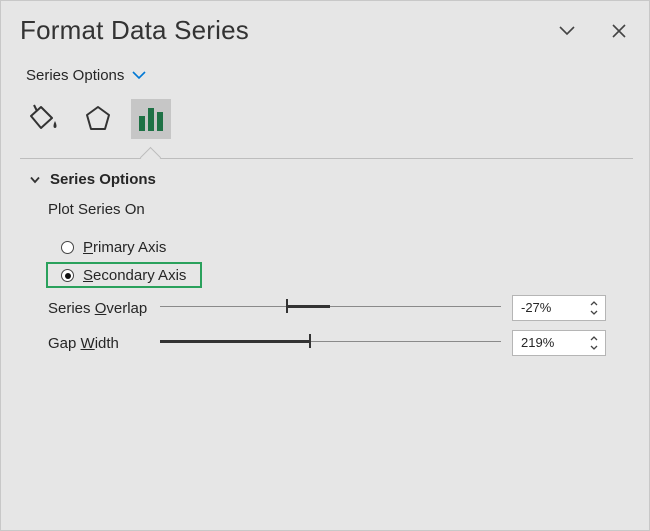  What do you see at coordinates (150, 157) in the screenshot?
I see `tab-pointer` at bounding box center [150, 157].